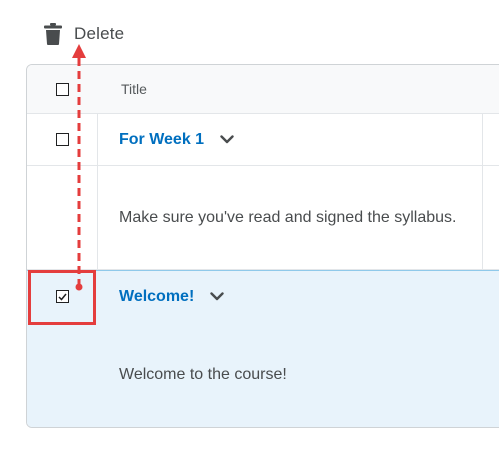 The image size is (499, 451). I want to click on trash-icon, so click(53, 34).